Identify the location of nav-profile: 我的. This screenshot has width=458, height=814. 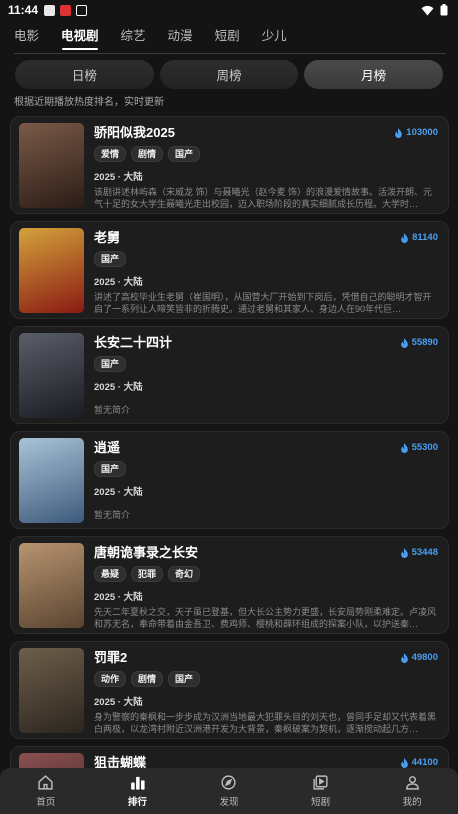
(412, 791).